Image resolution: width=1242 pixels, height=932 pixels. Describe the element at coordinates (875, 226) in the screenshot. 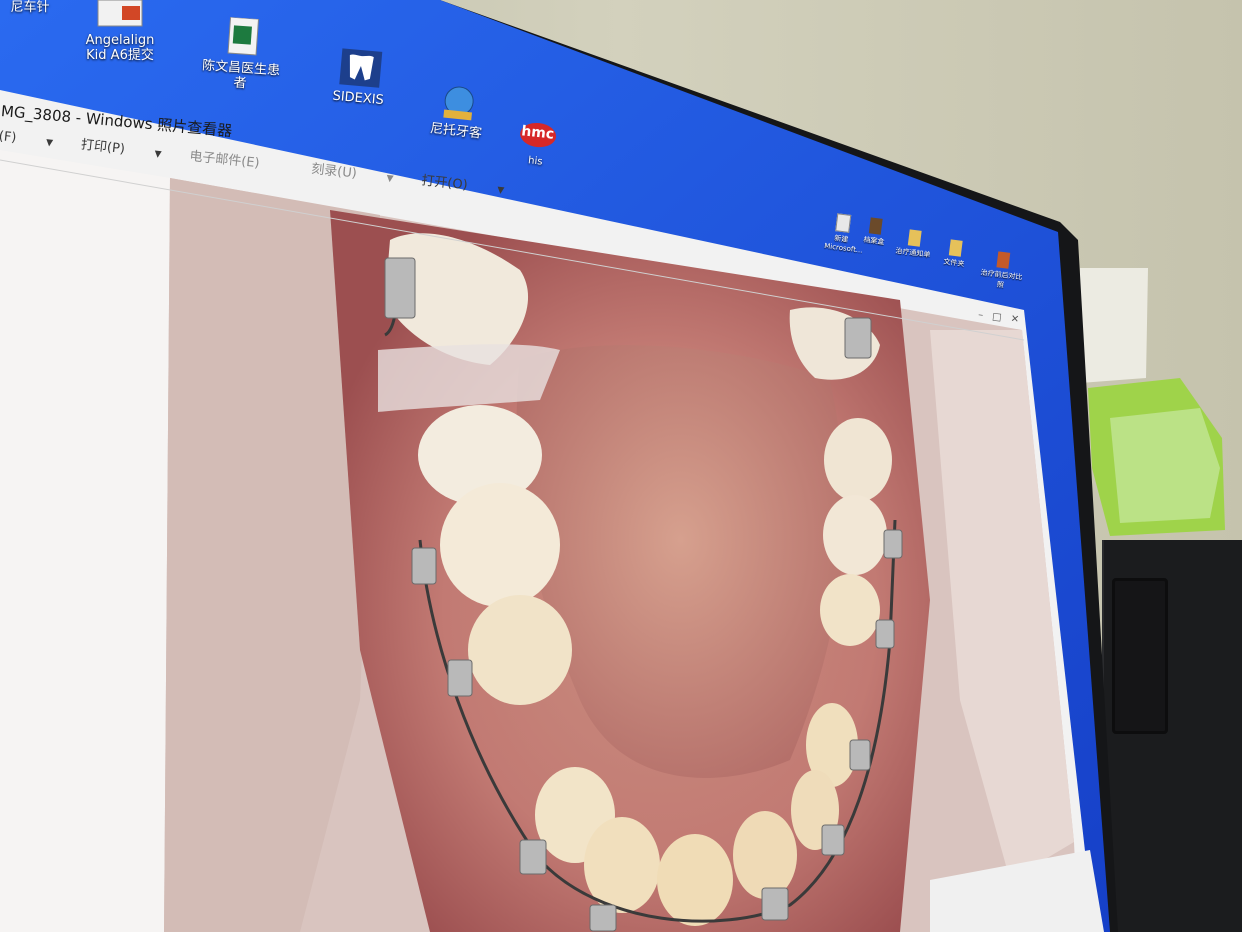

I see `archive-box-icon` at that location.